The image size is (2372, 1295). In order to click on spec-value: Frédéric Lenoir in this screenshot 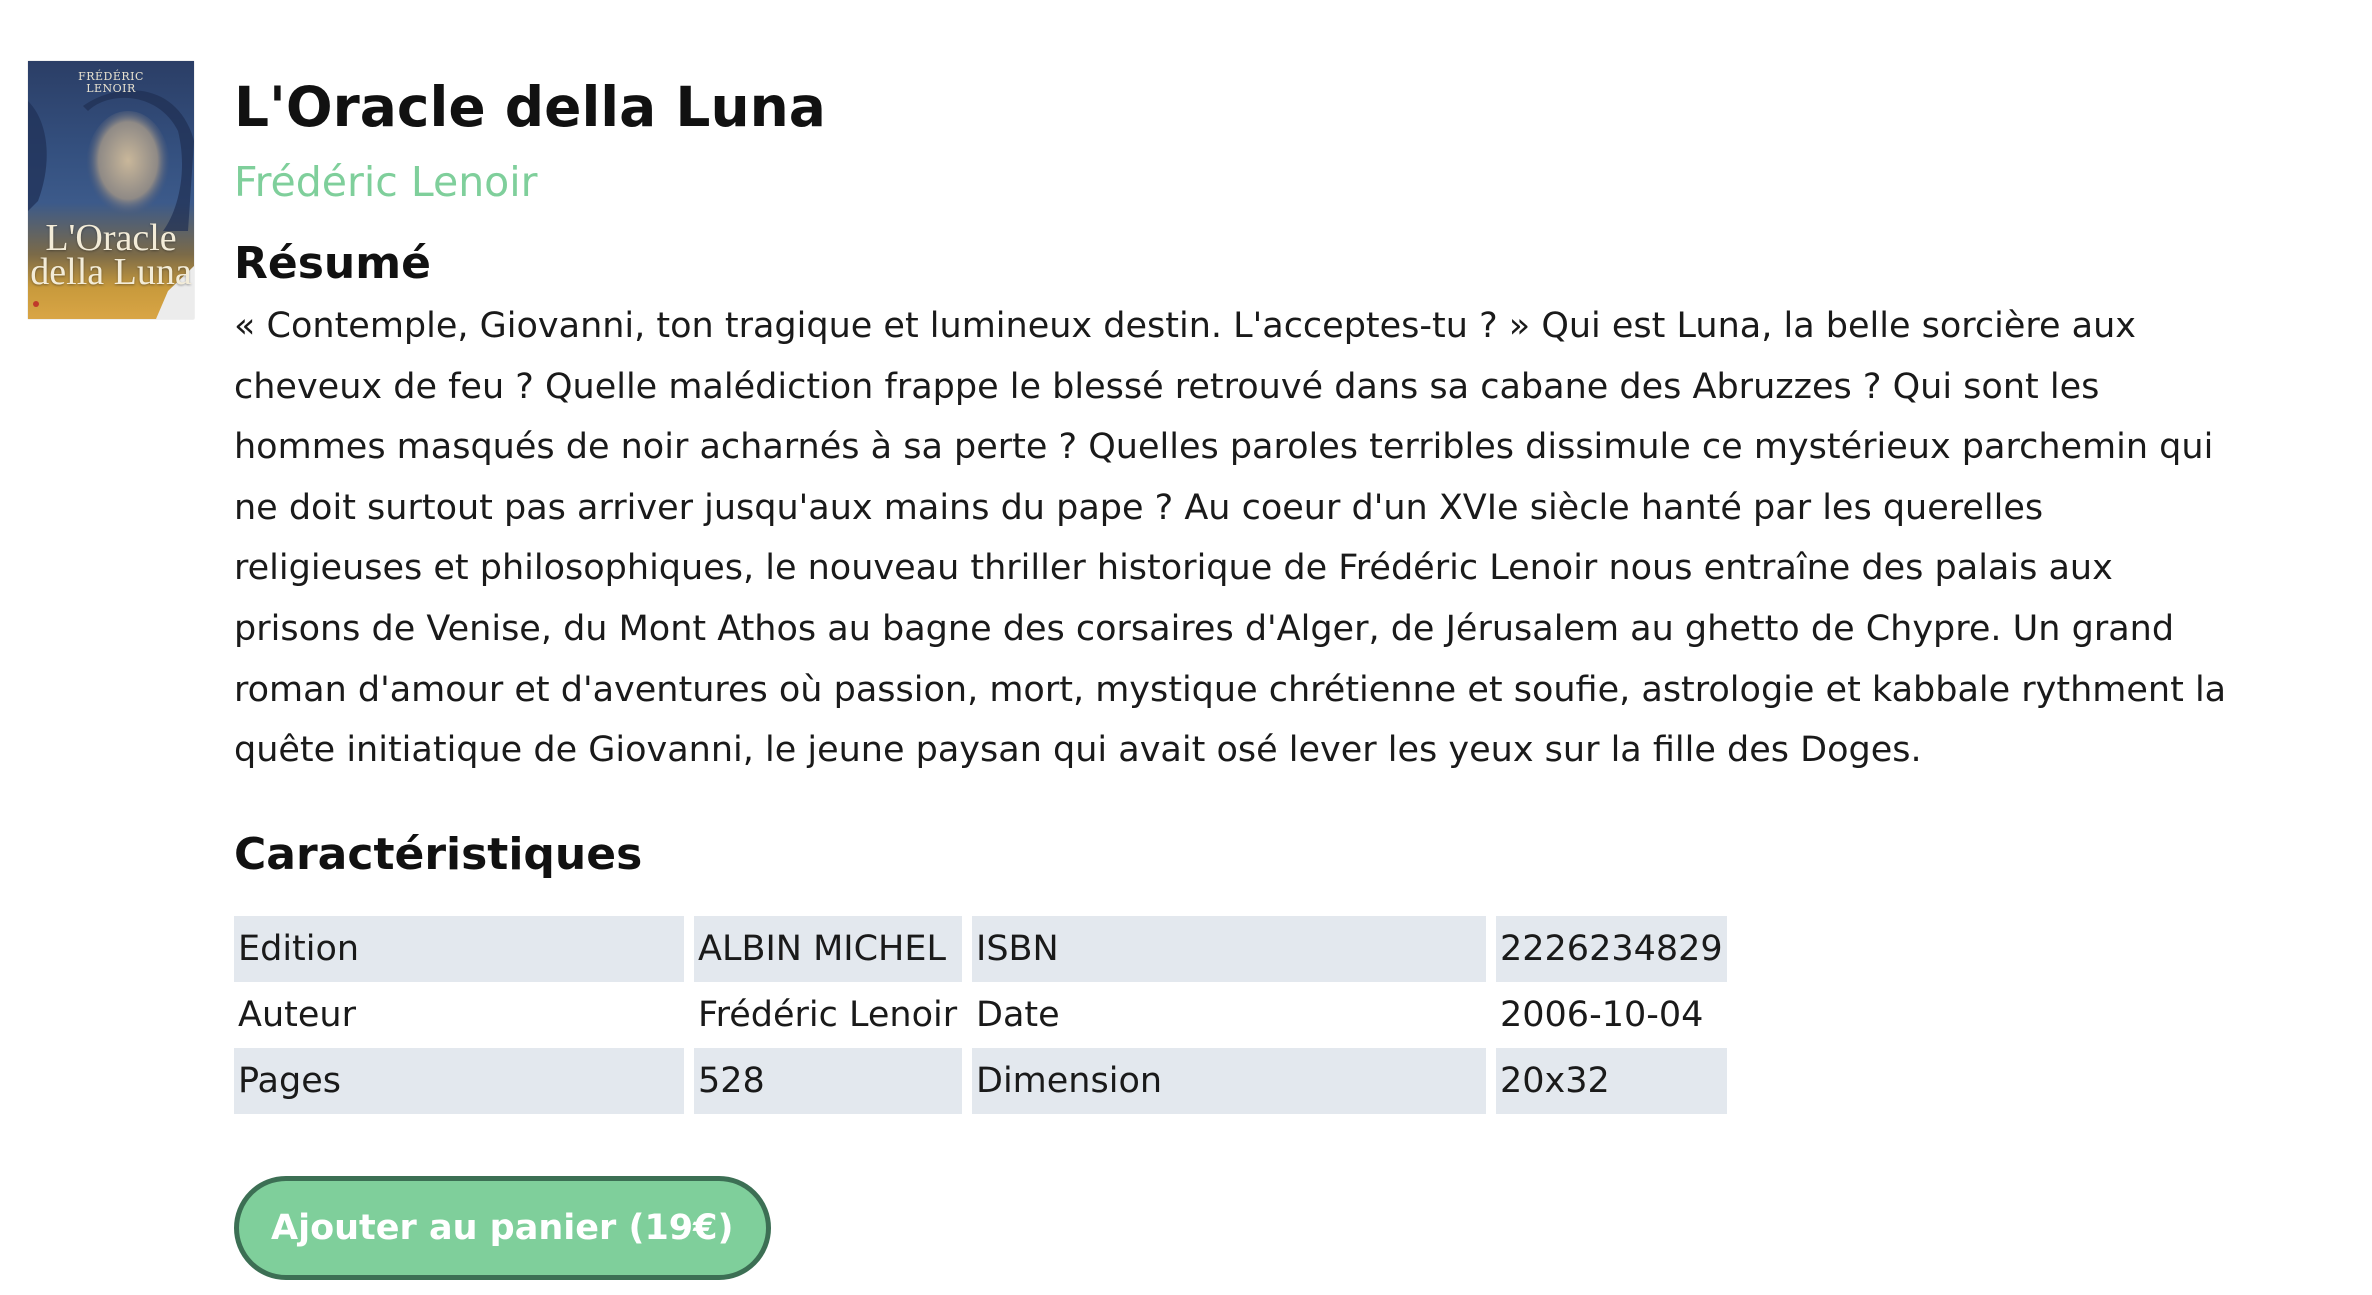, I will do `click(828, 1015)`.